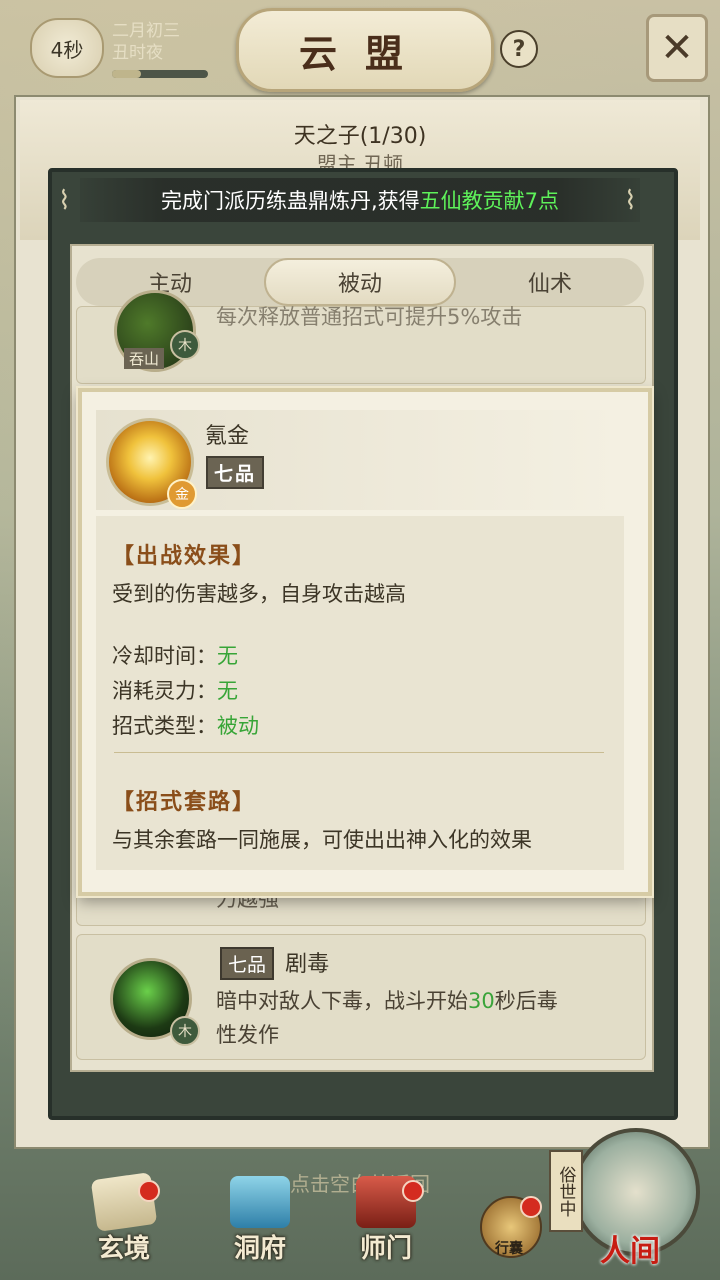  What do you see at coordinates (360, 282) in the screenshot?
I see `tab-passive-skills: 被动` at bounding box center [360, 282].